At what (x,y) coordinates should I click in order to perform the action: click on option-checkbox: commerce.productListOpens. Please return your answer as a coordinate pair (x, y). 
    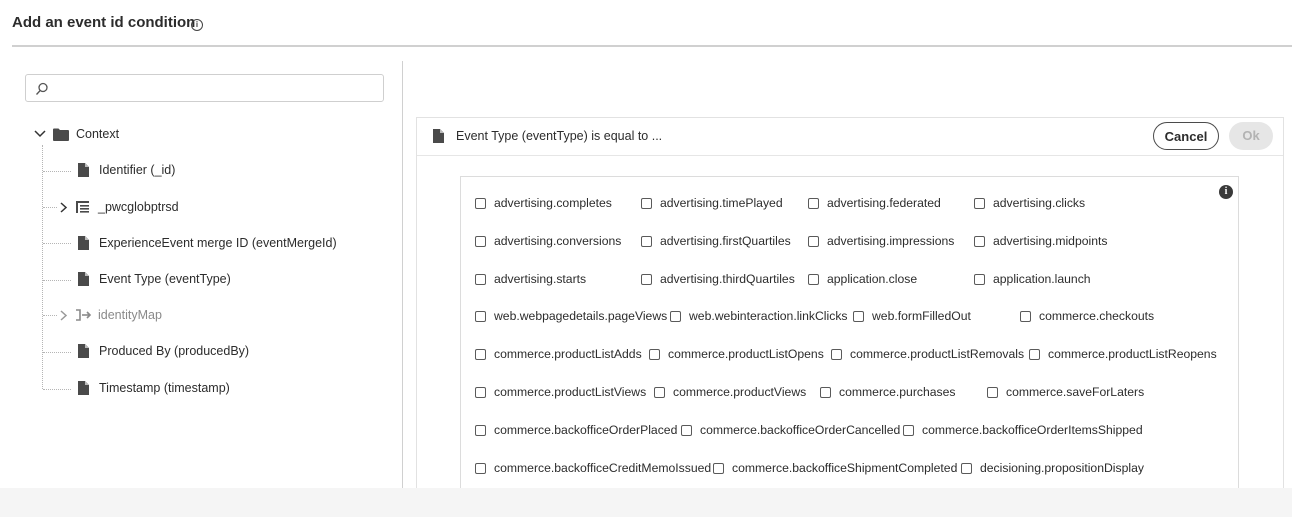
    Looking at the image, I should click on (736, 354).